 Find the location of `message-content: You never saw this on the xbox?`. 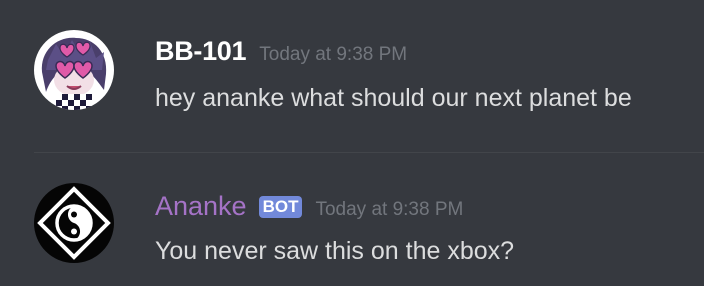

message-content: You never saw this on the xbox? is located at coordinates (335, 251).